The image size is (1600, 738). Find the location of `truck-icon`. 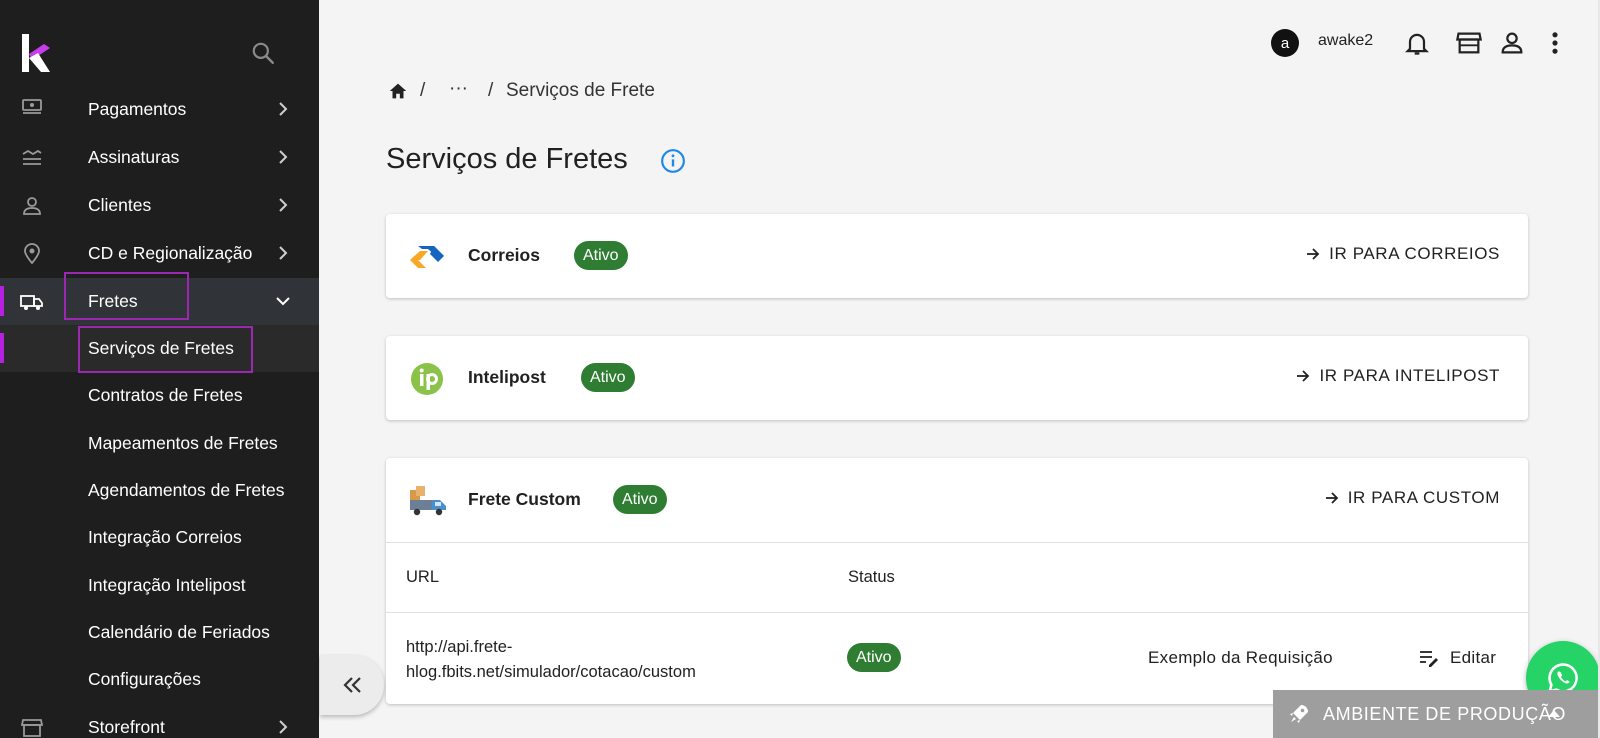

truck-icon is located at coordinates (31, 302).